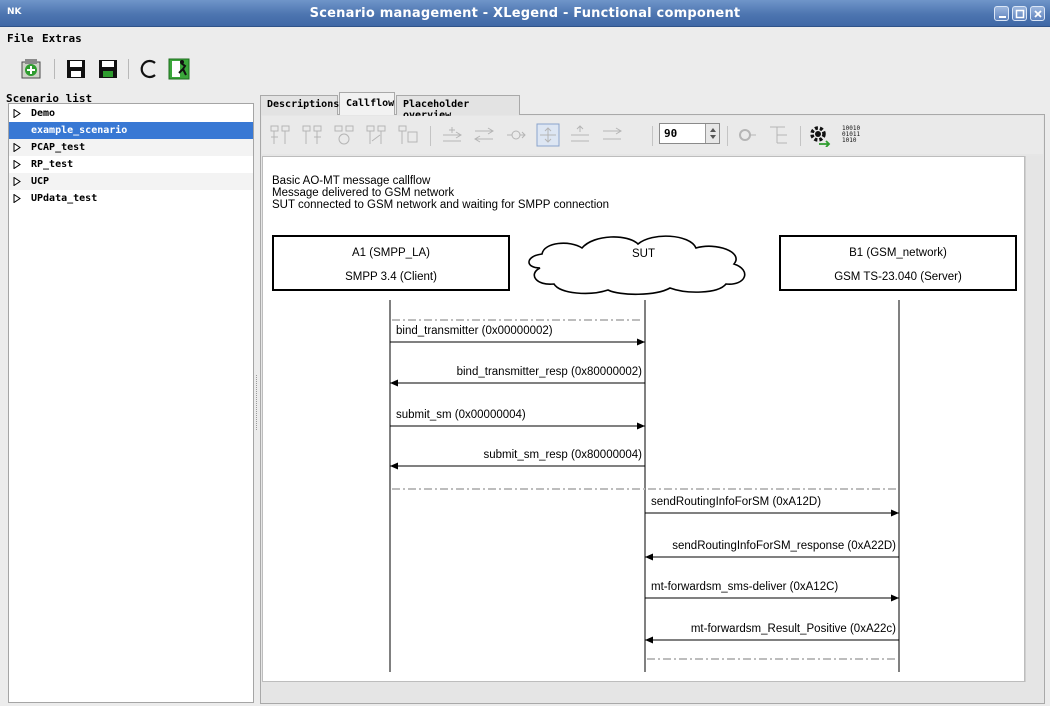  I want to click on save-button, so click(76, 69).